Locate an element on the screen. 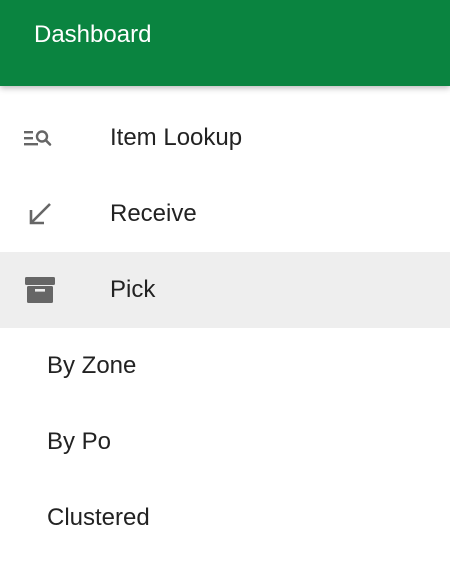 This screenshot has height=561, width=450. sub-item-label: Clustered is located at coordinates (98, 517).